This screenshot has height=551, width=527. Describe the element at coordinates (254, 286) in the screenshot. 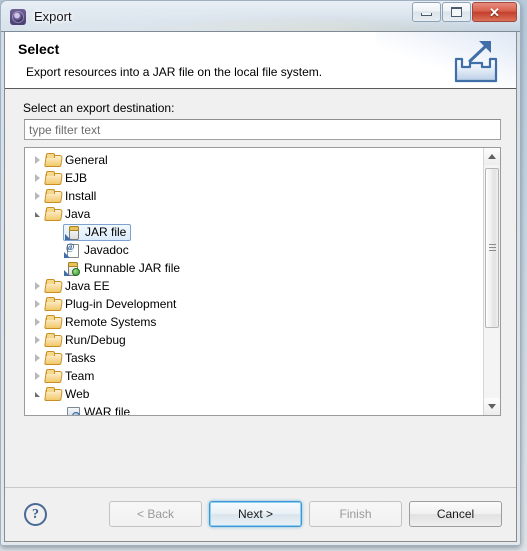

I see `tree-item-java-ee: Java EE` at that location.